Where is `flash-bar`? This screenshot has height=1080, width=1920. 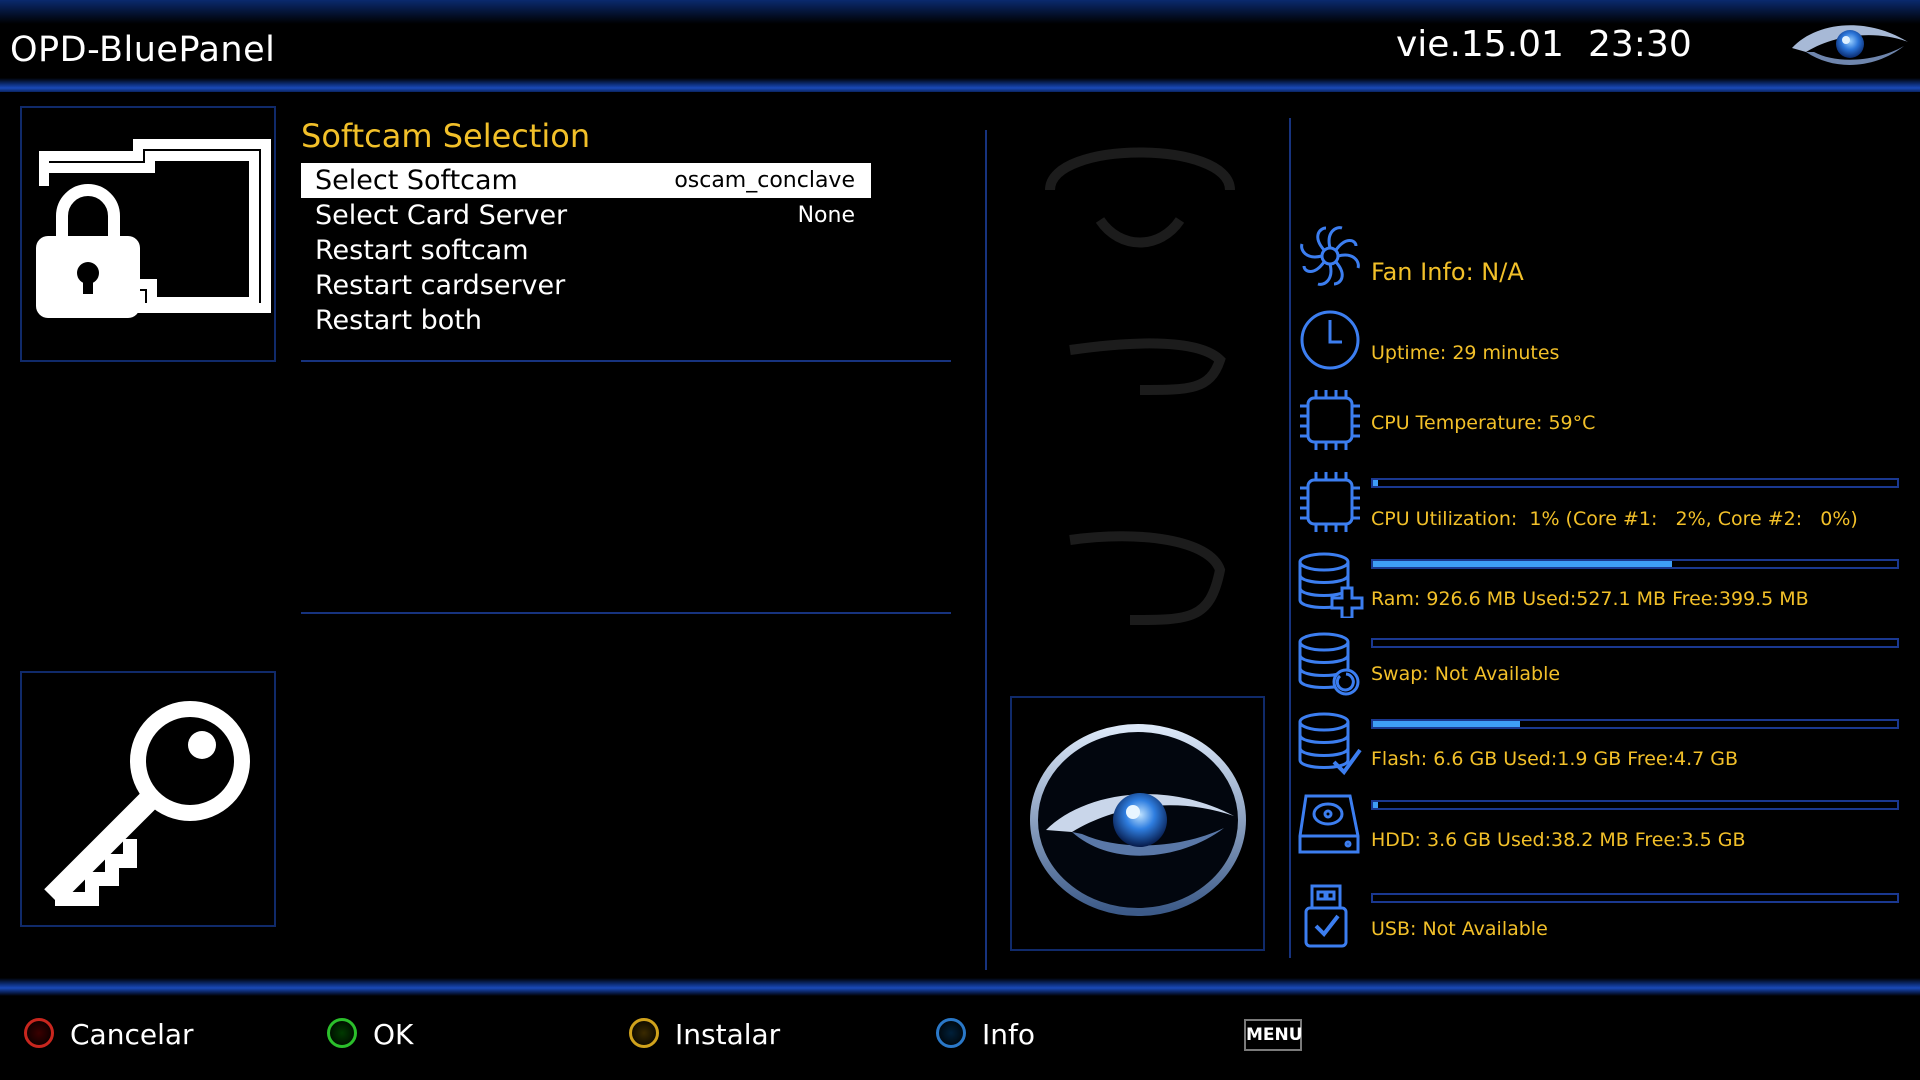
flash-bar is located at coordinates (1635, 724).